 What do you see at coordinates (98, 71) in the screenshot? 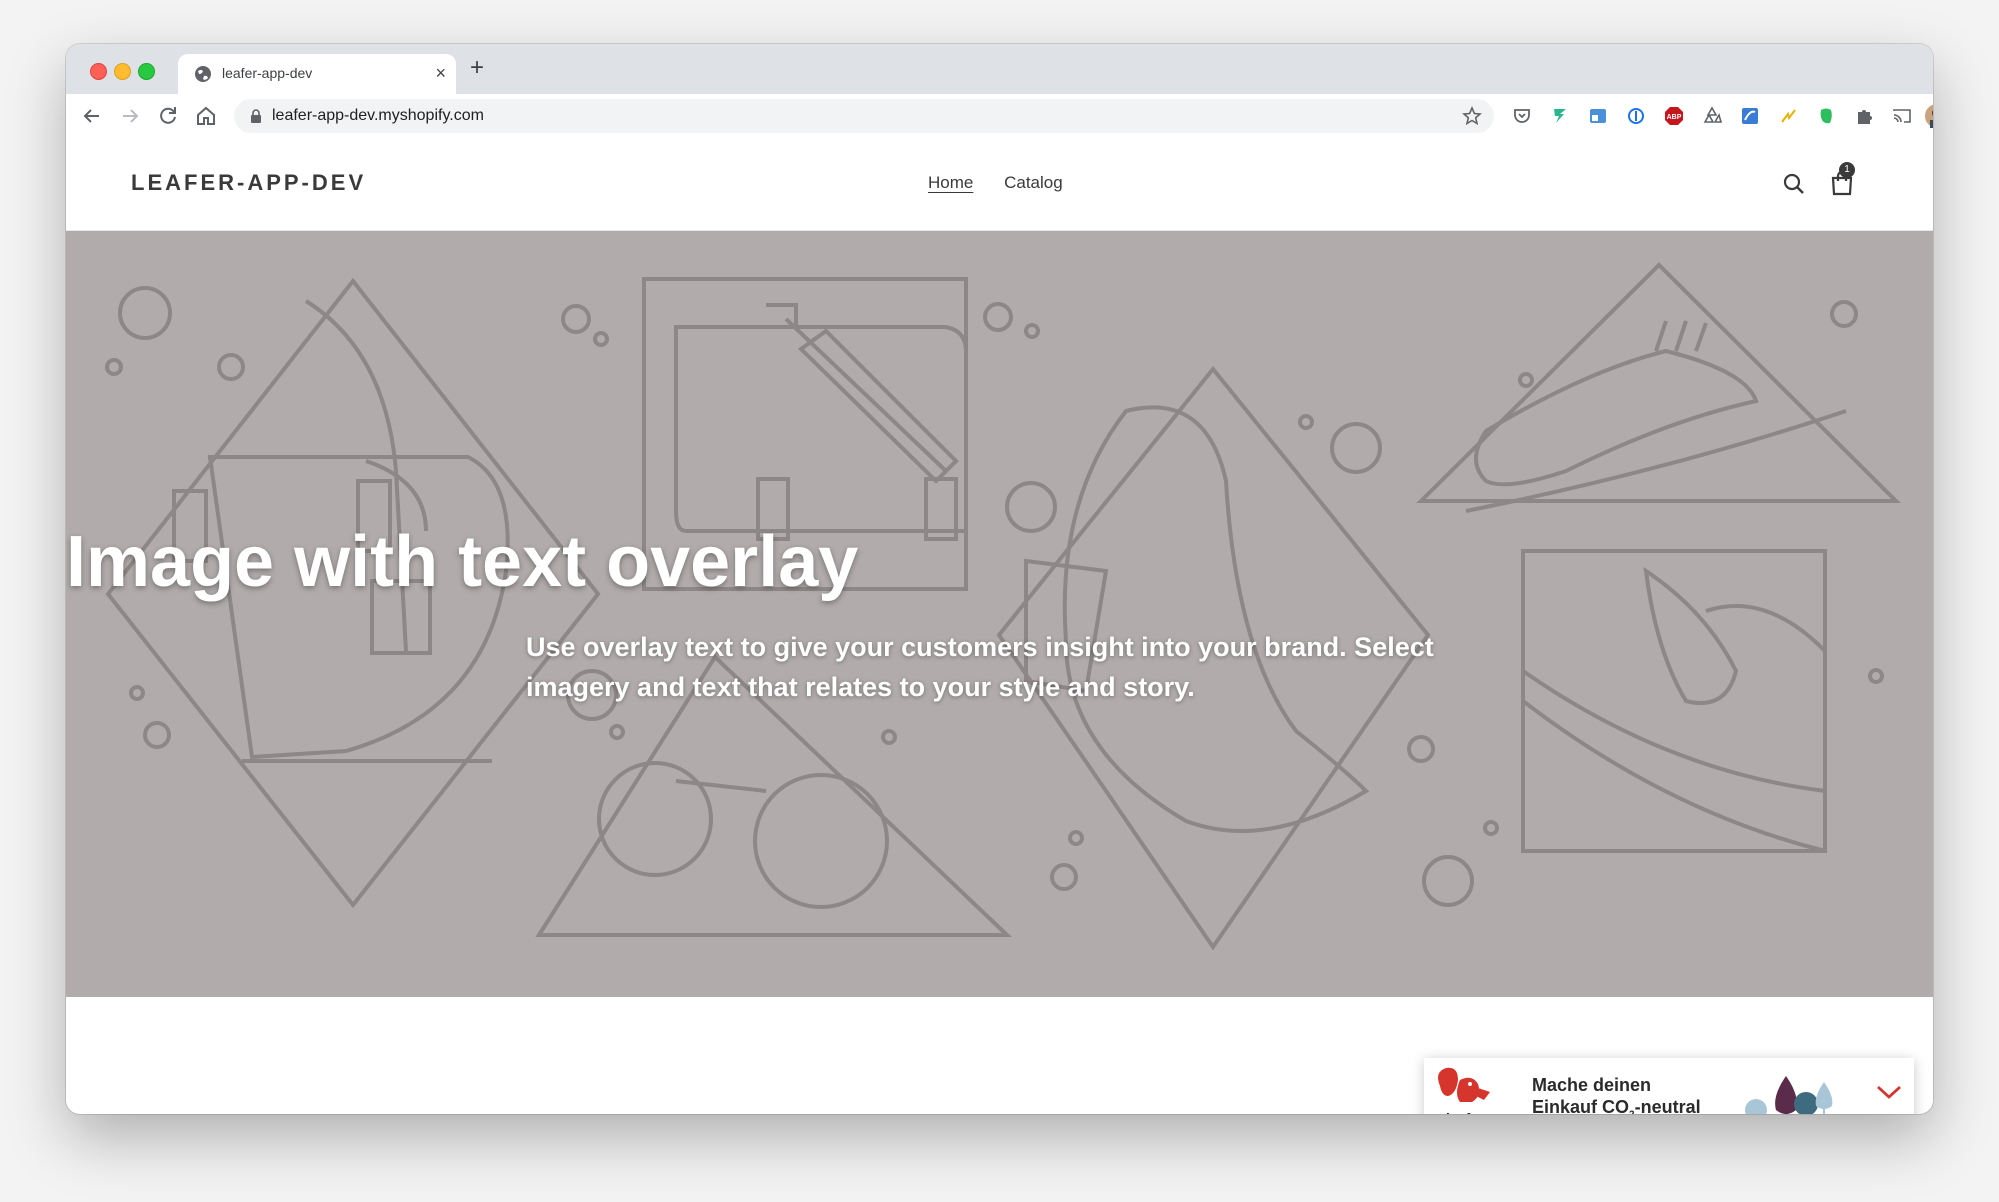
I see `close-window-button` at bounding box center [98, 71].